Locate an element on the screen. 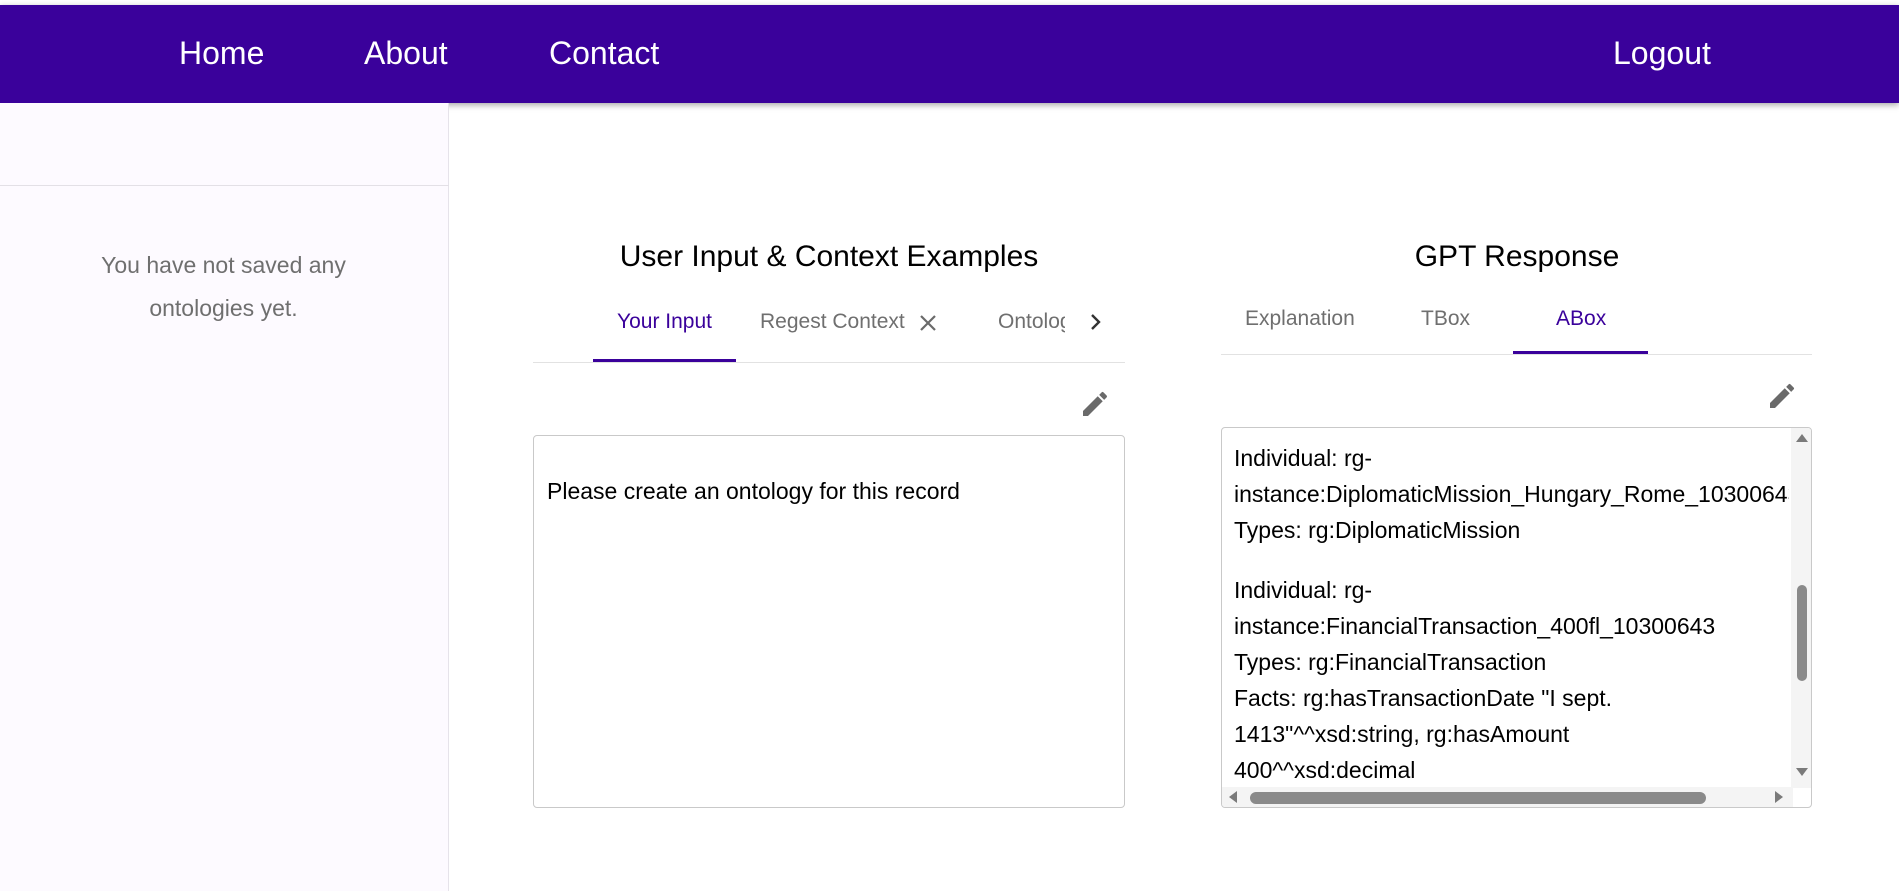 The image size is (1899, 891). abox-line: Facts: rg:hasTransactionDate "I sept. is located at coordinates (1423, 698).